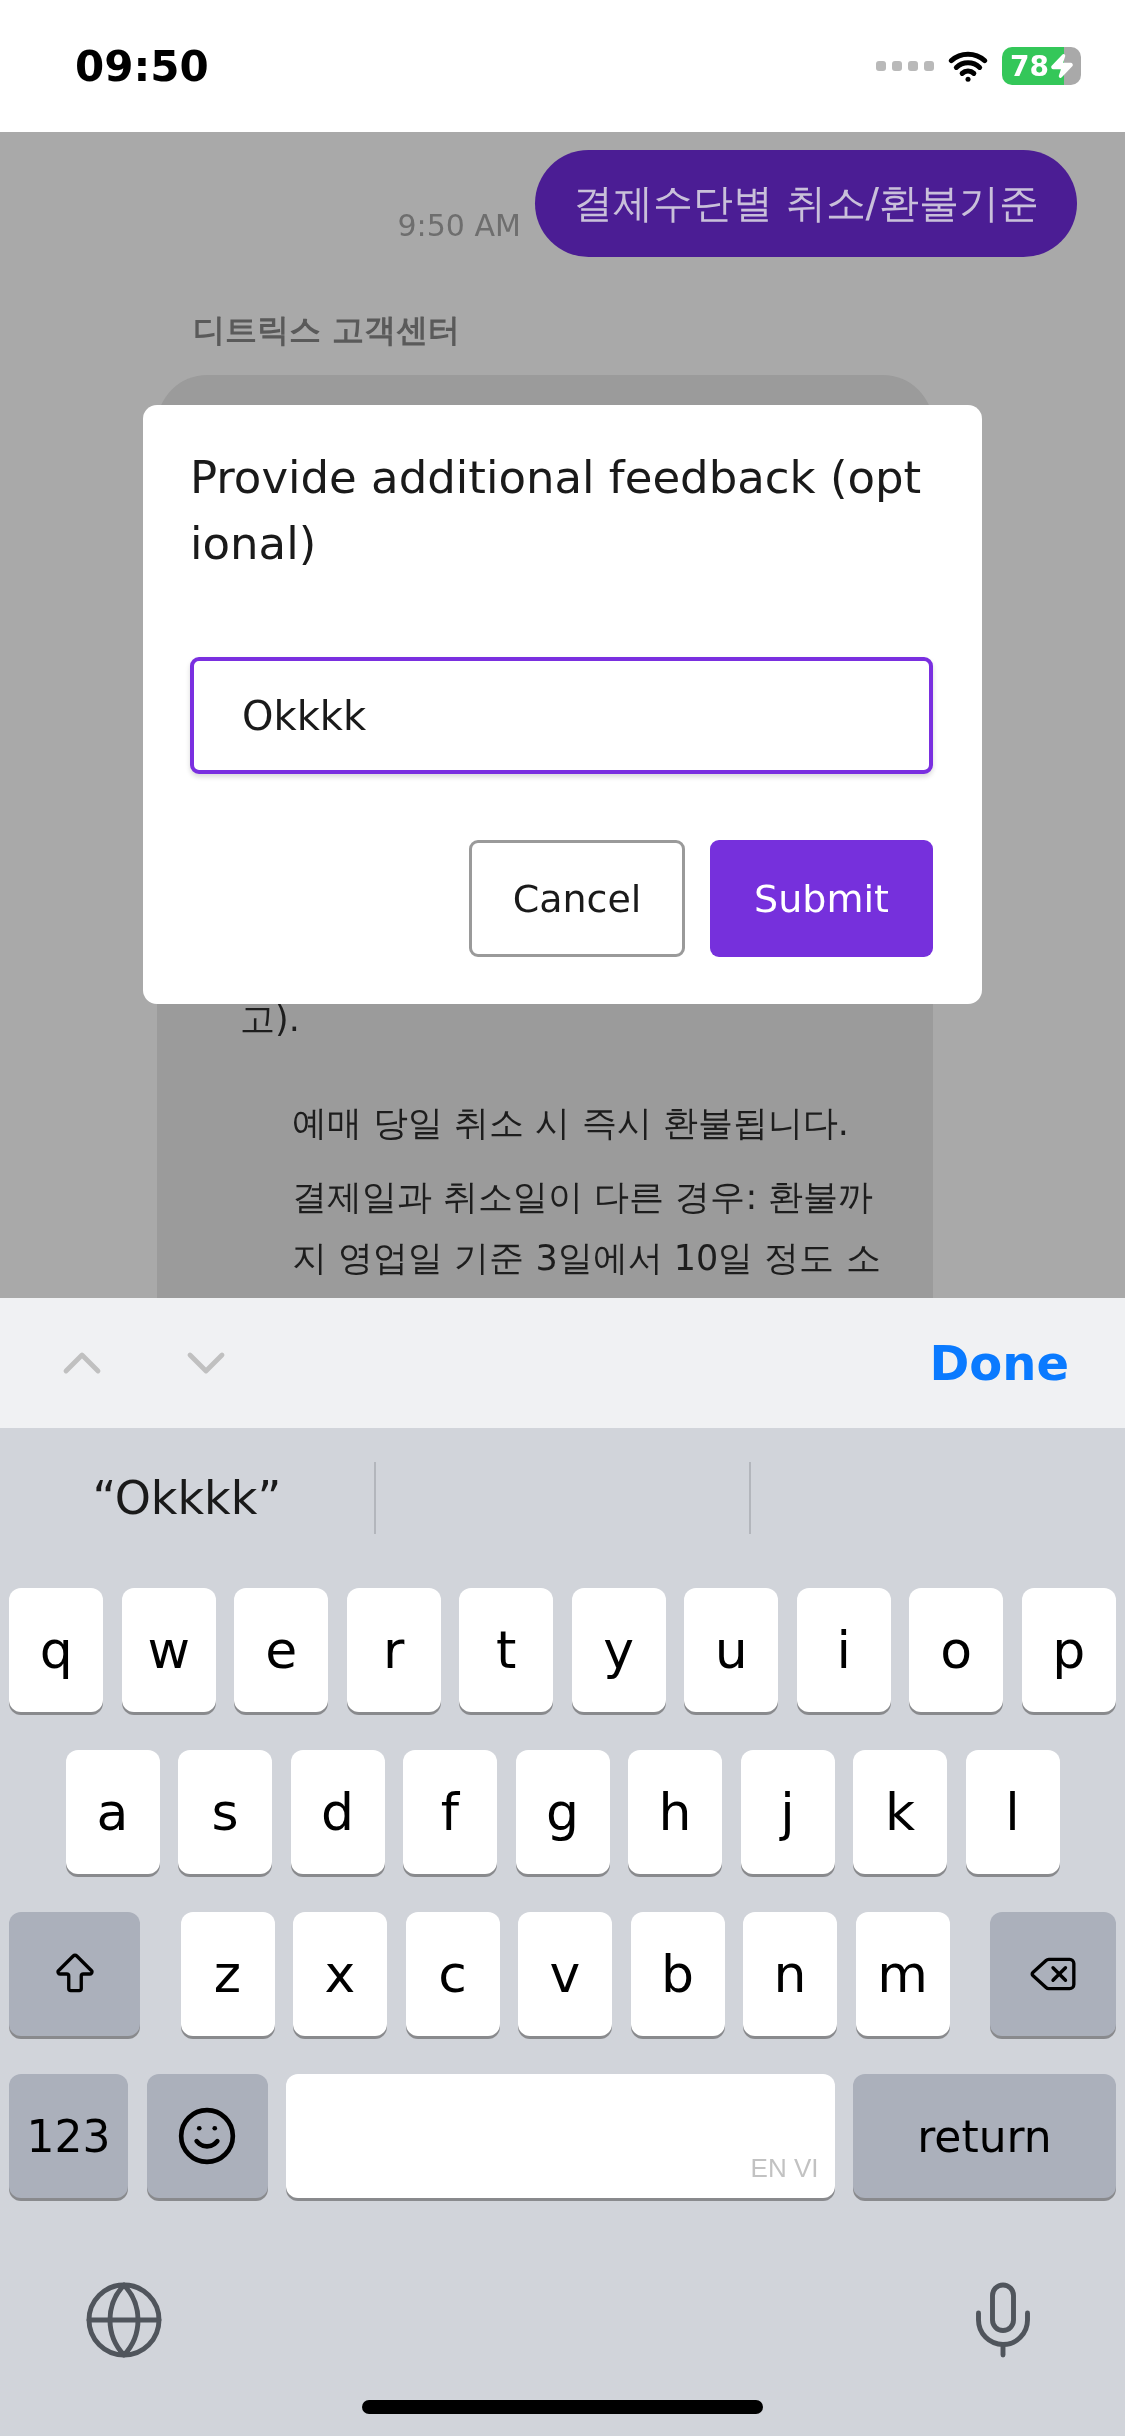 The width and height of the screenshot is (1125, 2436). I want to click on letter-key: f, so click(450, 1812).